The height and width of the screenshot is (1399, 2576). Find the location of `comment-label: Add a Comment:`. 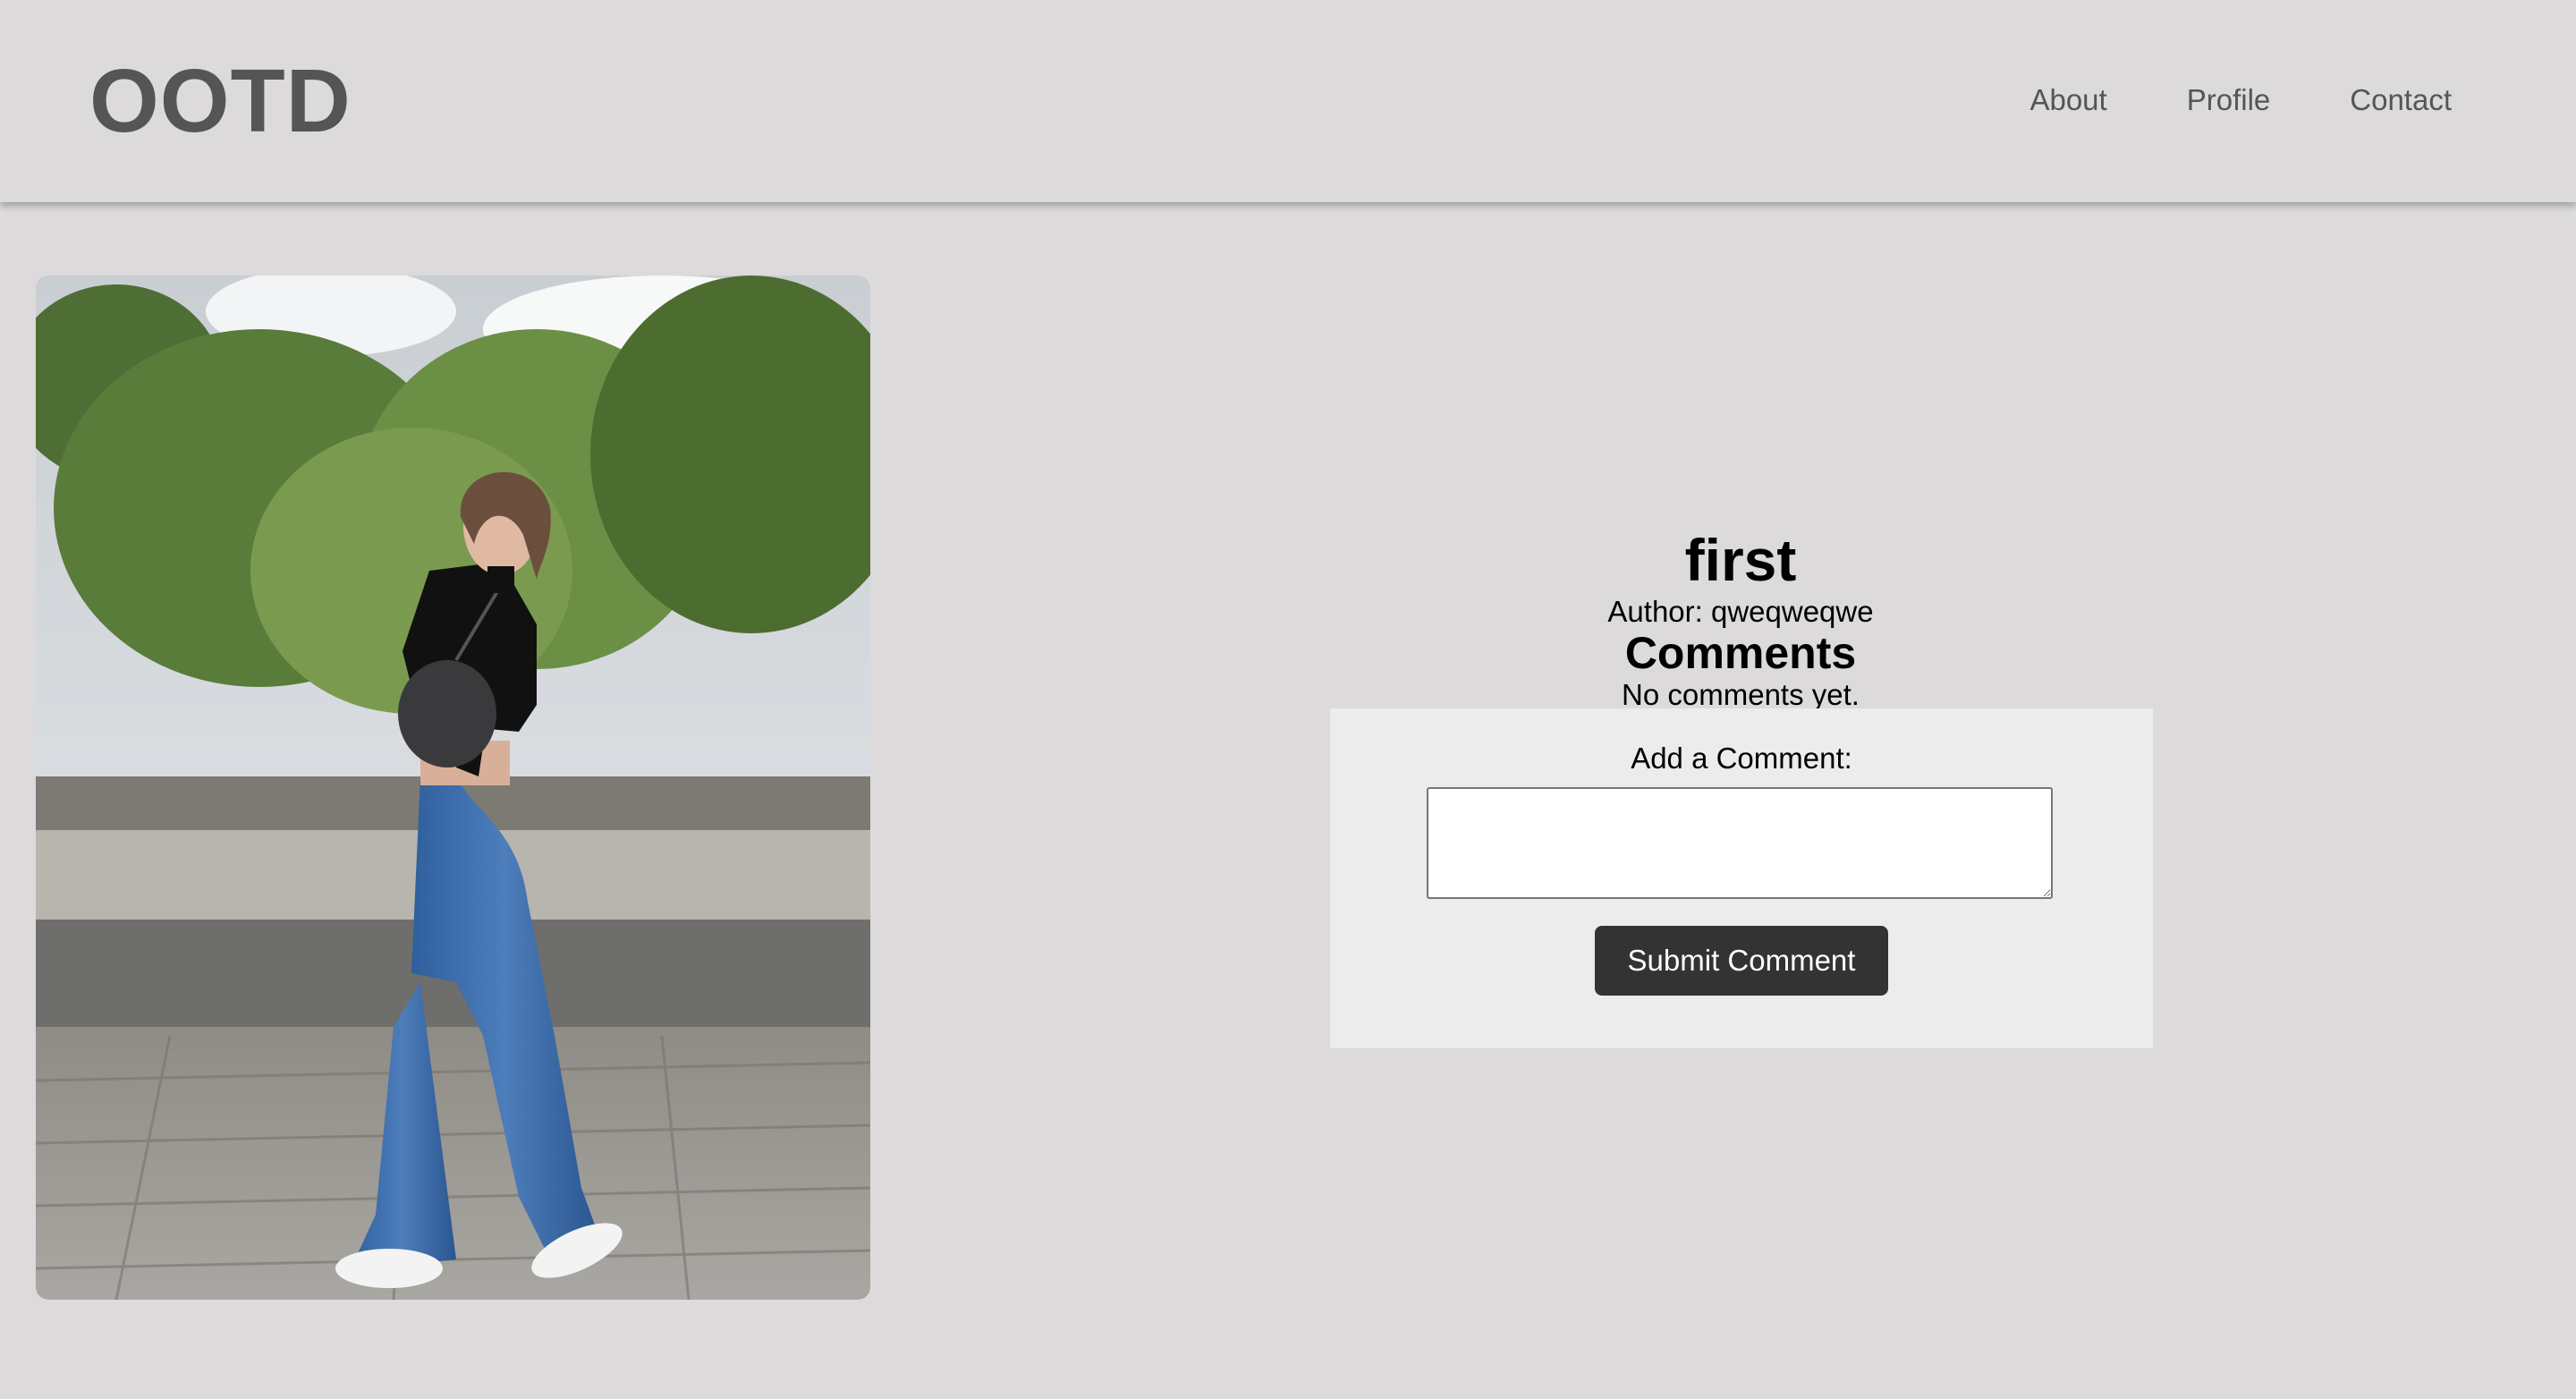

comment-label: Add a Comment: is located at coordinates (1741, 758).